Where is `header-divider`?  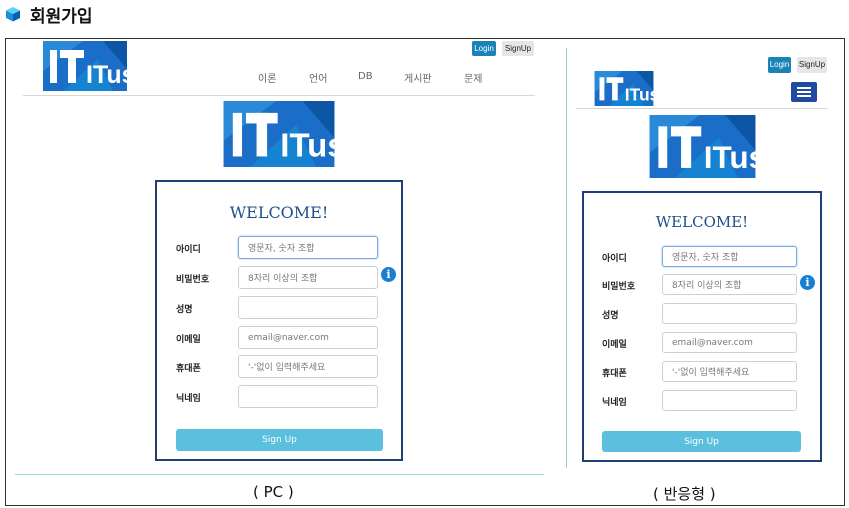 header-divider is located at coordinates (279, 95).